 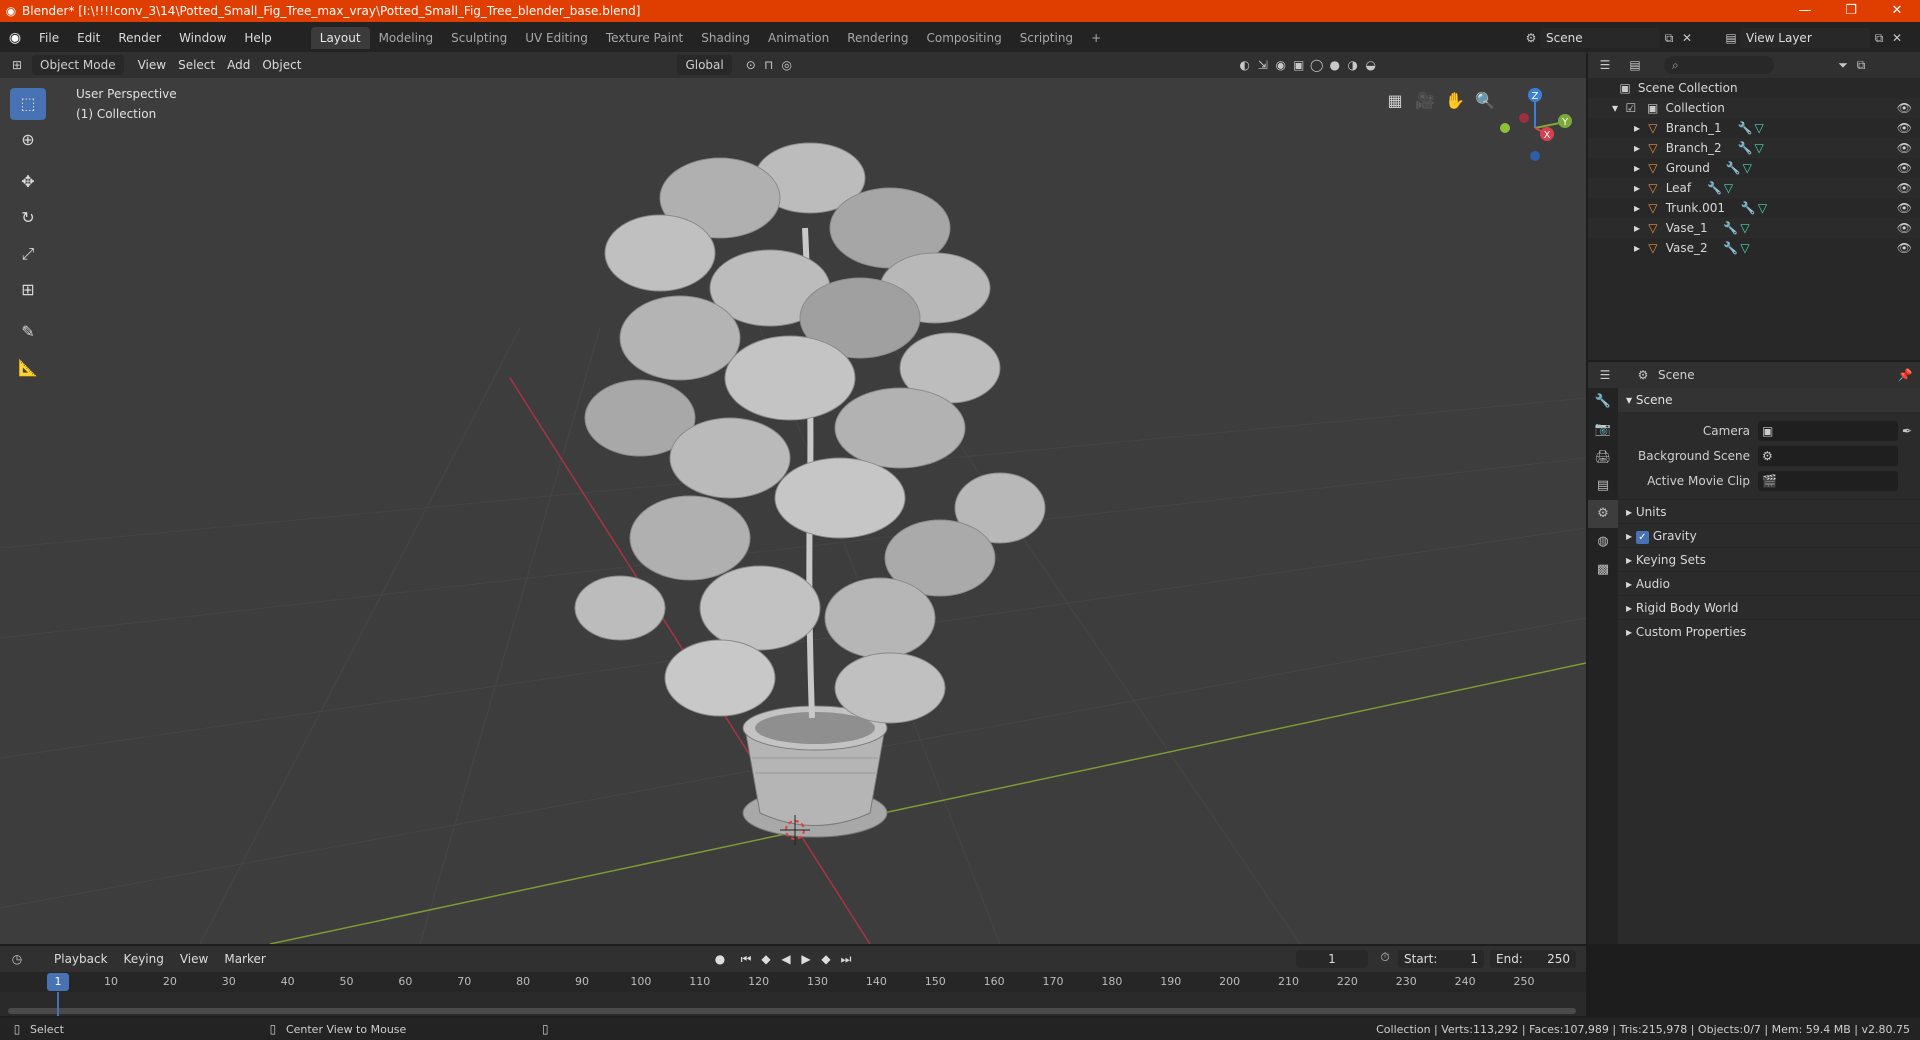 I want to click on end-frame-field: End: 250, so click(x=1533, y=959).